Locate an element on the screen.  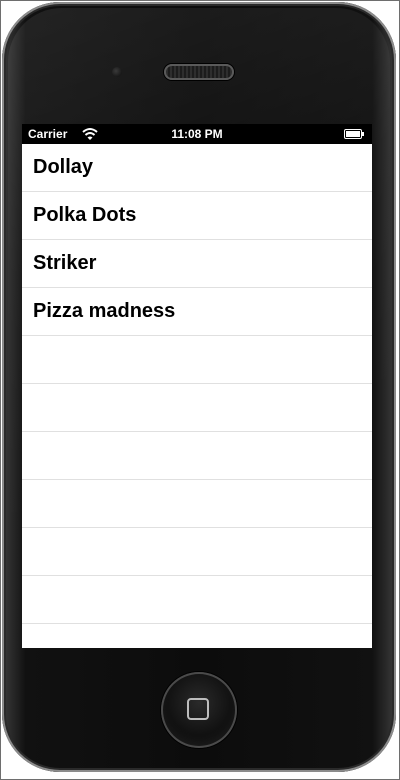
table-row: Striker is located at coordinates (197, 264).